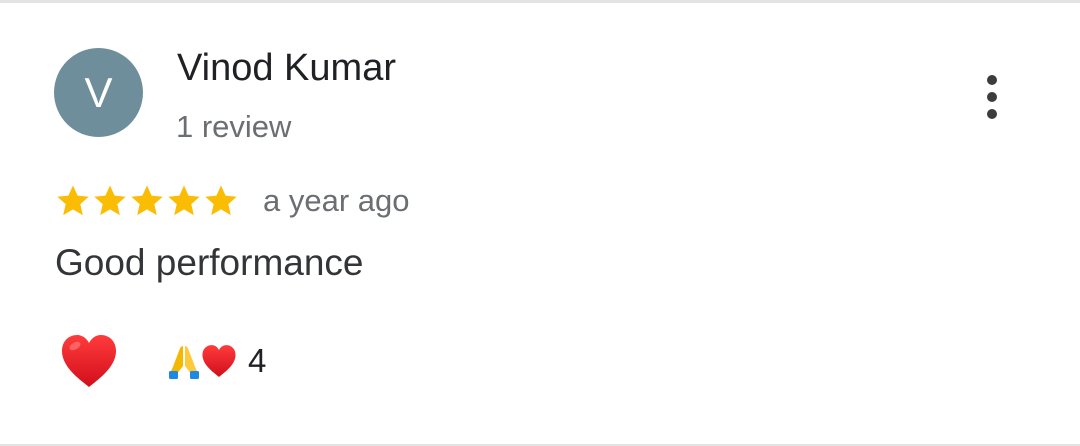 This screenshot has width=1080, height=446. I want to click on reaction-count: 4, so click(257, 360).